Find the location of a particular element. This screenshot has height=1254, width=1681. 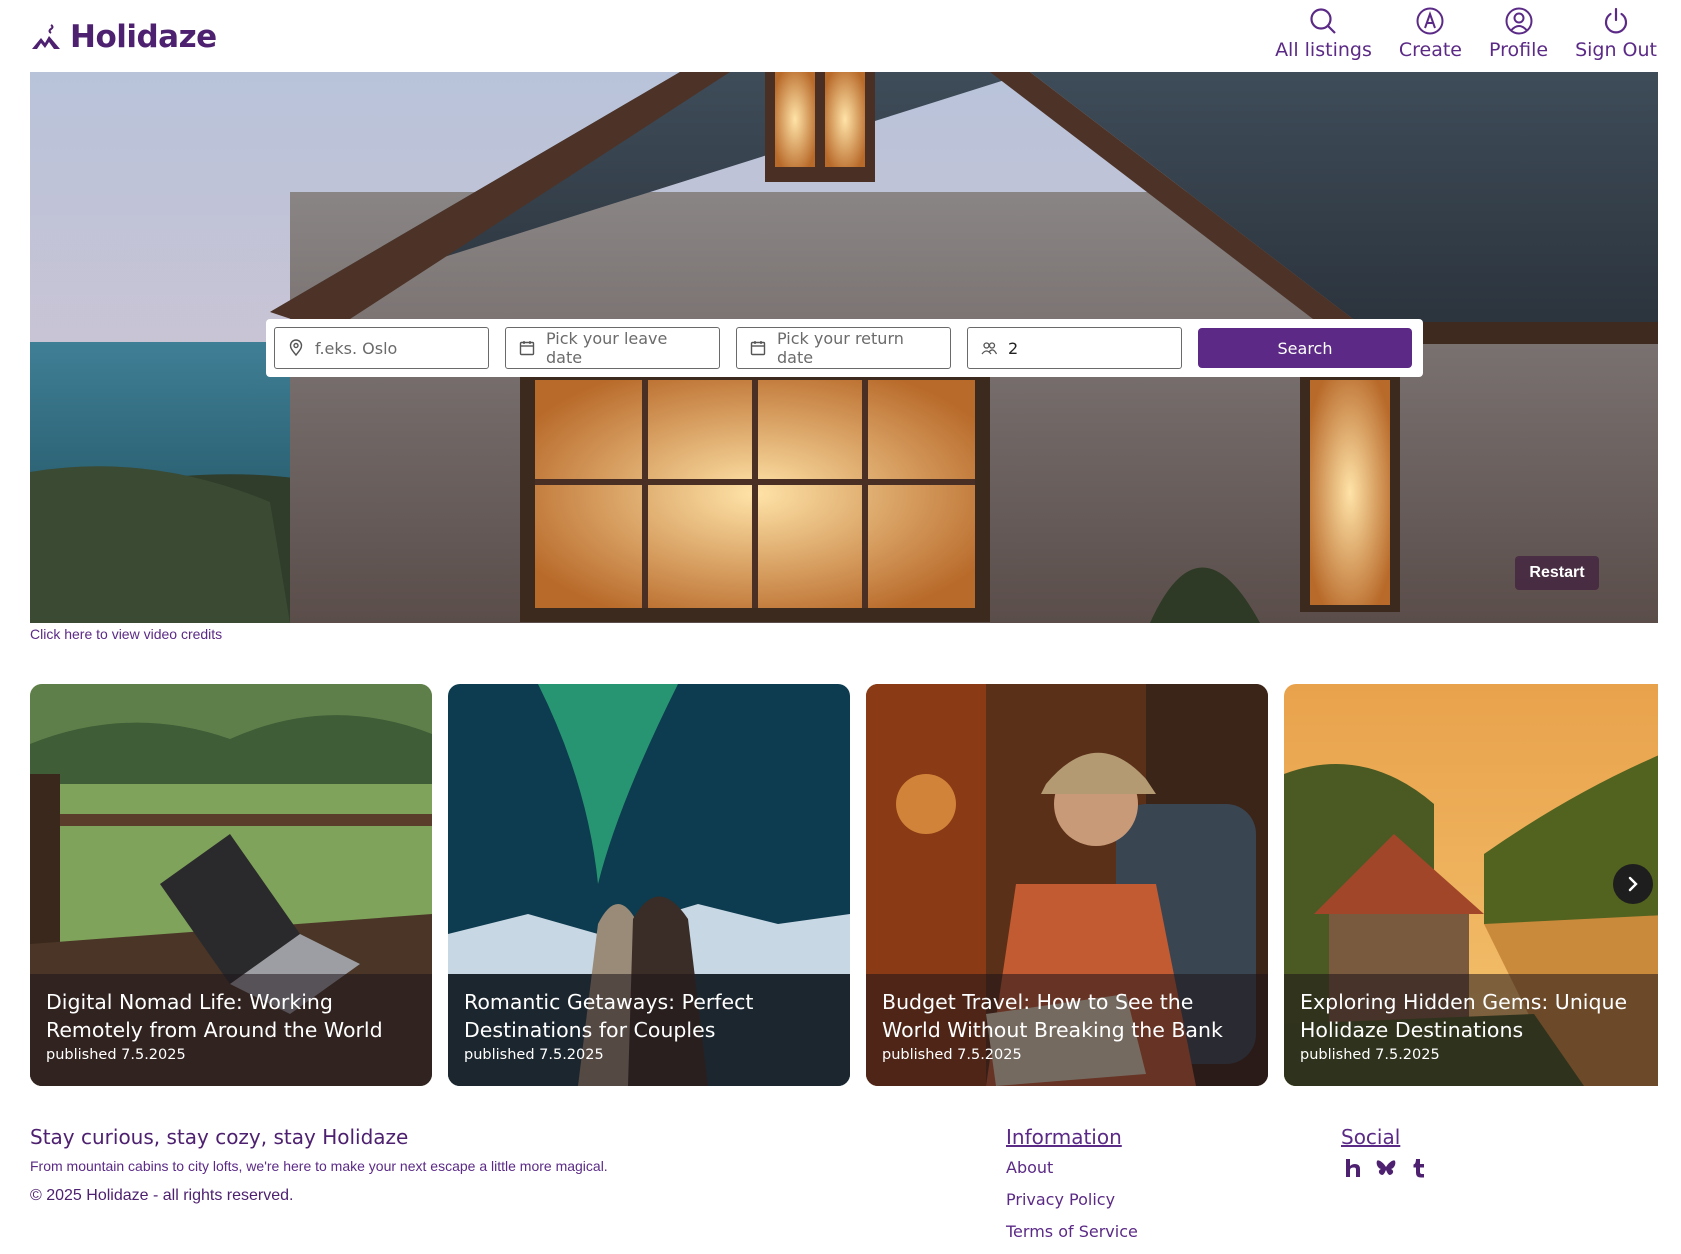

nav-profile-label: Profile is located at coordinates (1518, 50).